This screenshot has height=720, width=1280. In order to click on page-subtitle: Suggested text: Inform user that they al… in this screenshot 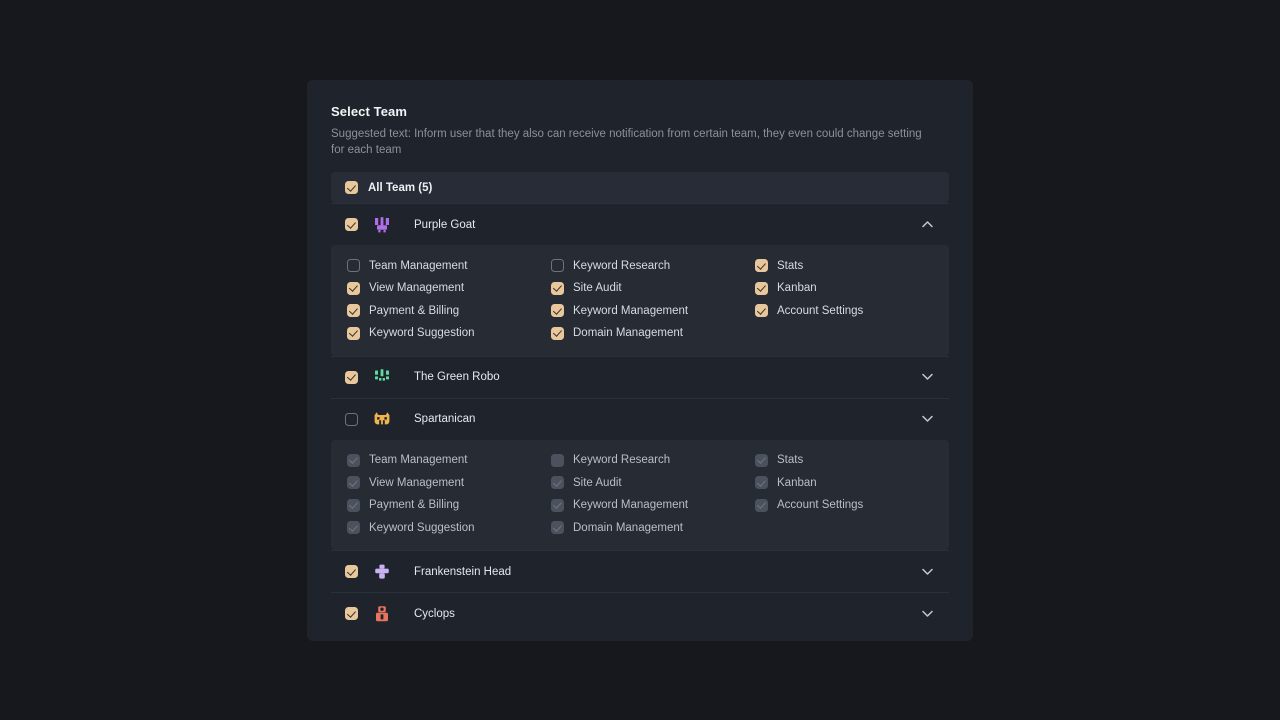, I will do `click(626, 142)`.